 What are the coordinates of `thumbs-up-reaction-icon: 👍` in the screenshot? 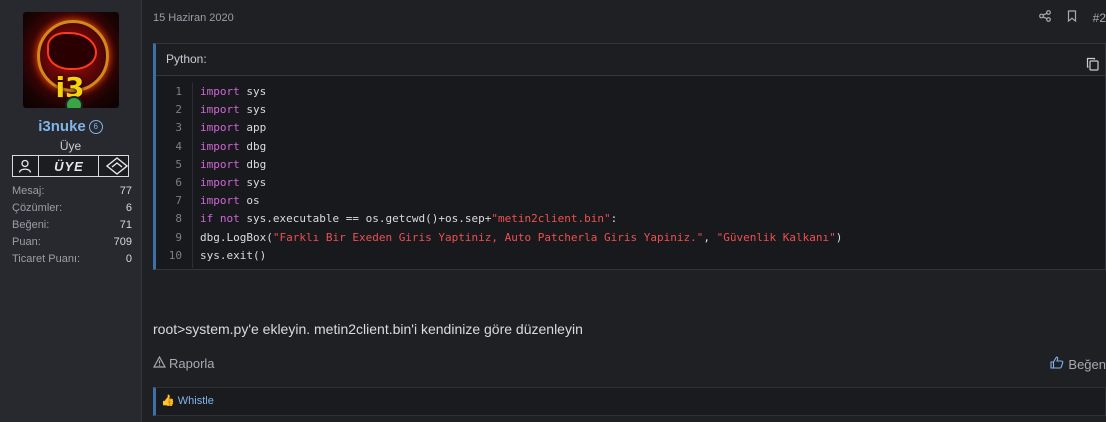 It's located at (168, 401).